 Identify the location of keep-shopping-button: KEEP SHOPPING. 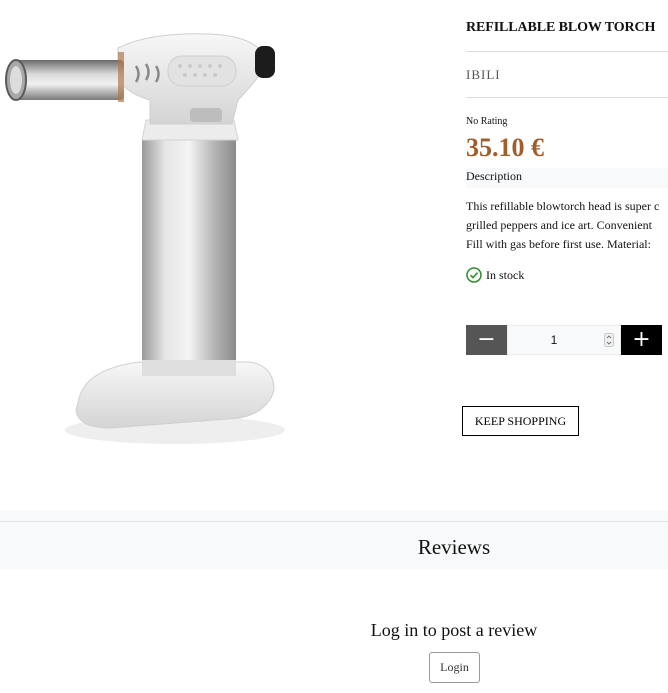
(520, 421).